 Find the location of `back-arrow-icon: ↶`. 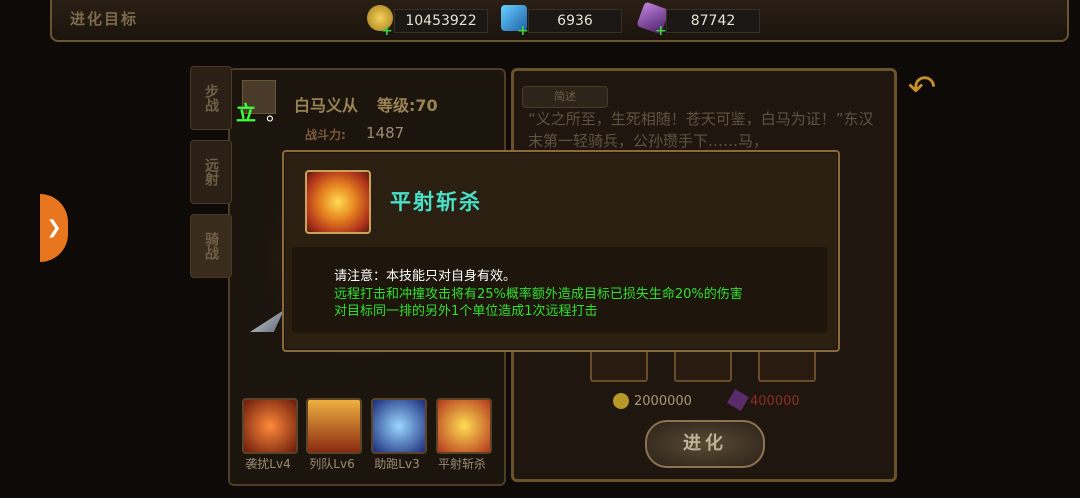

back-arrow-icon: ↶ is located at coordinates (922, 88).